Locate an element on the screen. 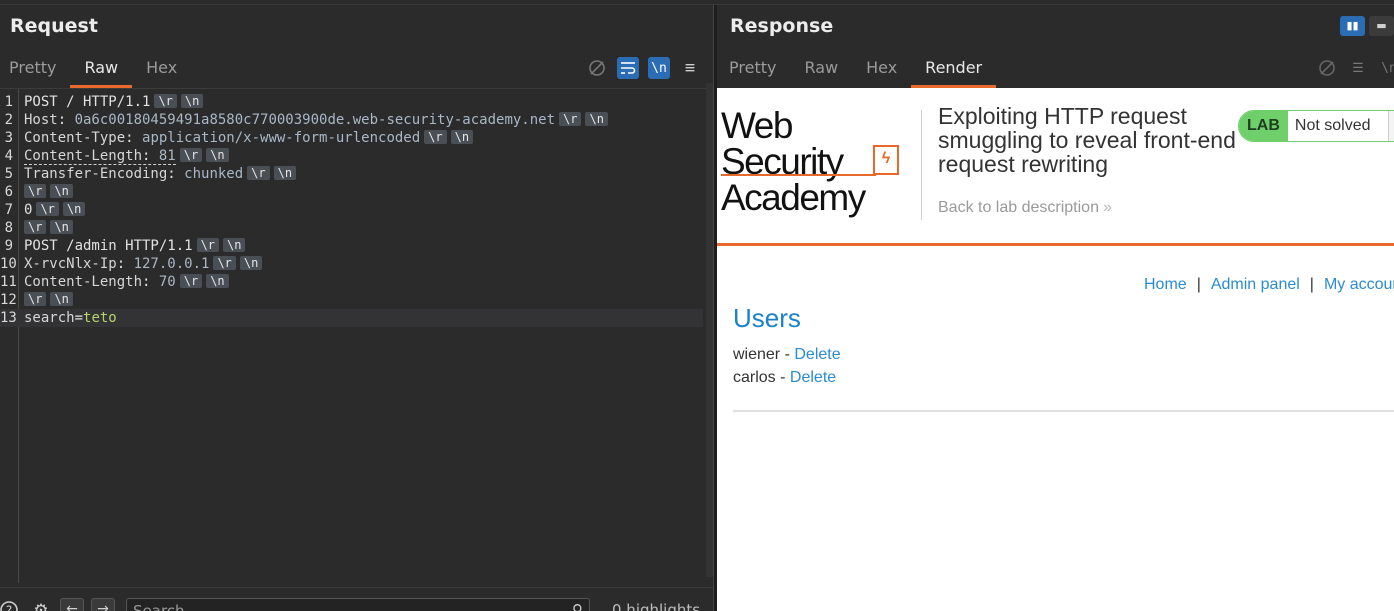  line-number: 2 is located at coordinates (8, 120).